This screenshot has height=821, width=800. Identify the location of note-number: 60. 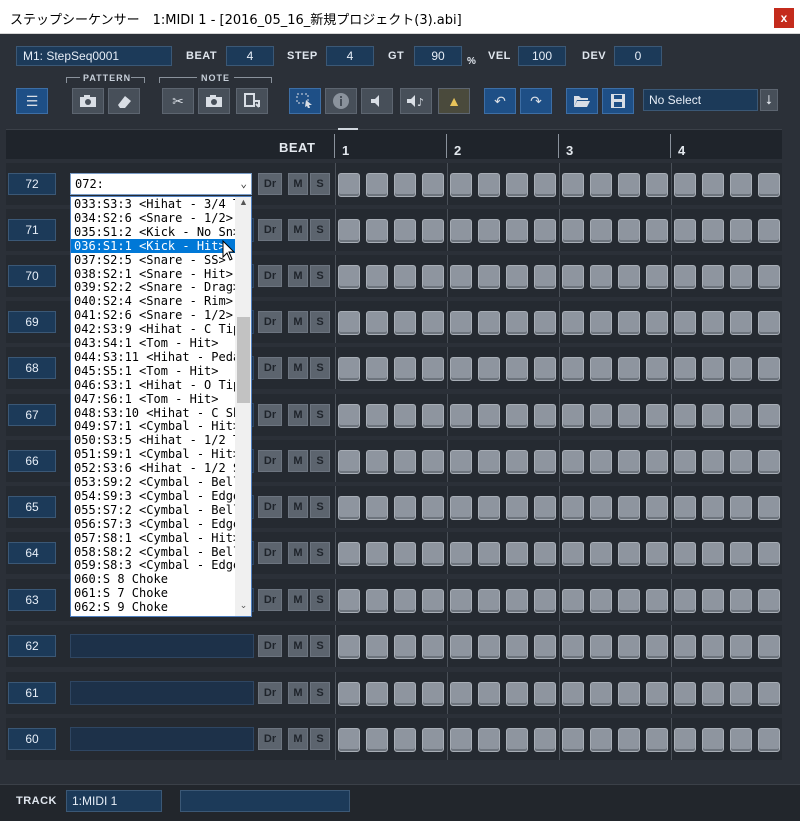
(32, 739).